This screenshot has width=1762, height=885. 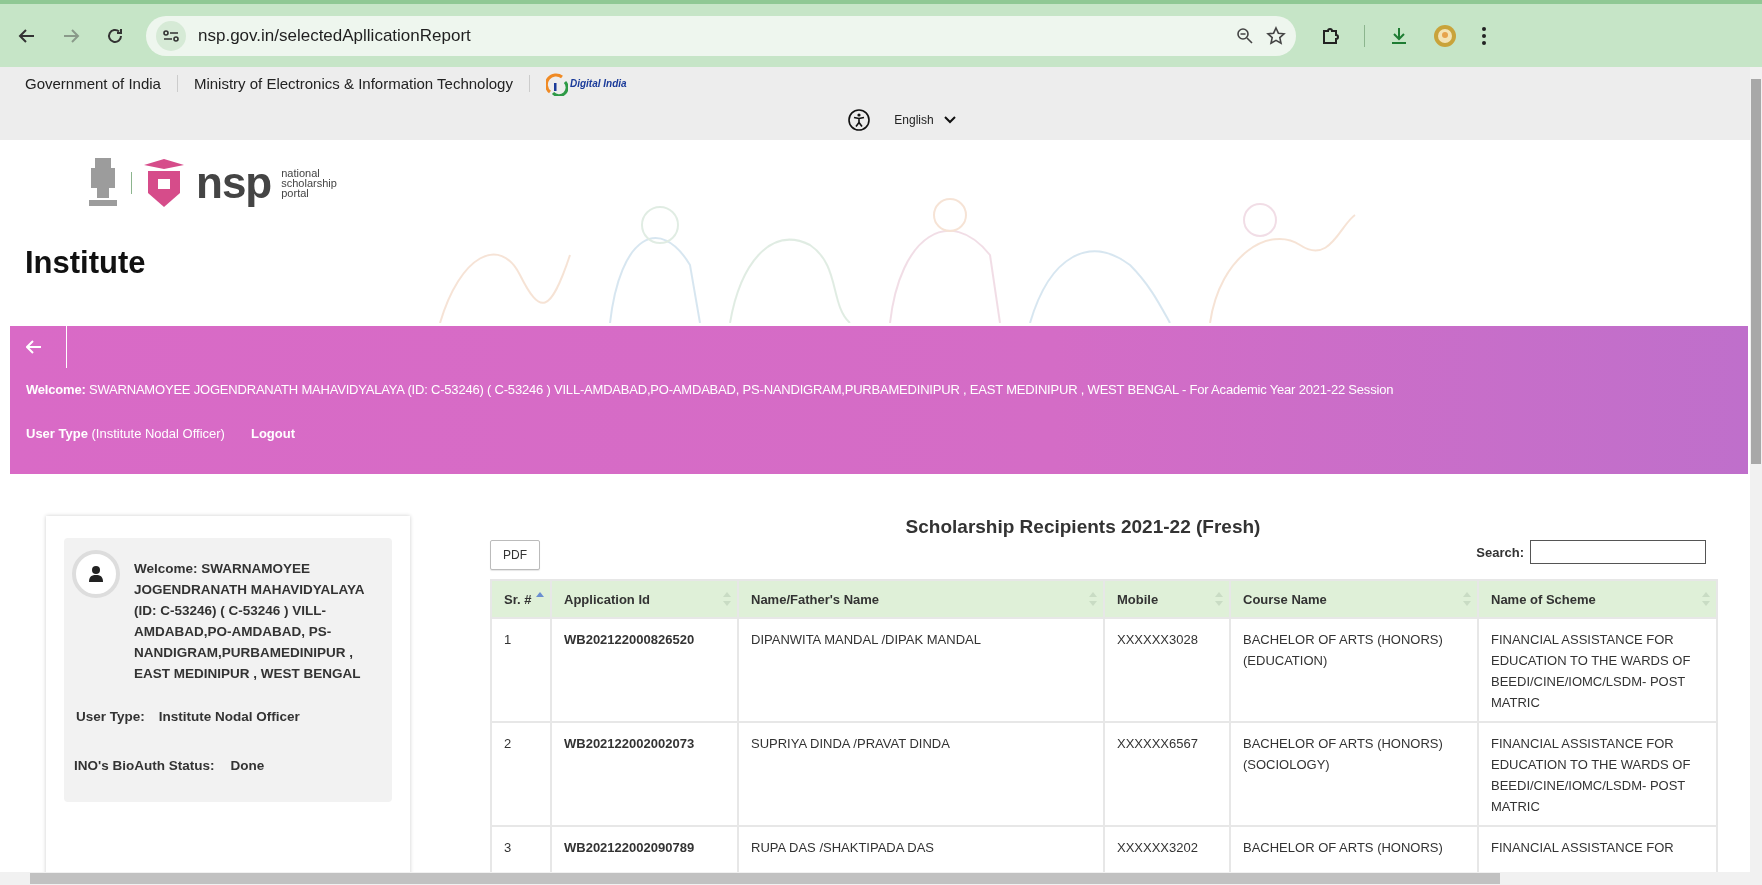 I want to click on bioauth-label: INO's BioAuth Status:, so click(x=144, y=766).